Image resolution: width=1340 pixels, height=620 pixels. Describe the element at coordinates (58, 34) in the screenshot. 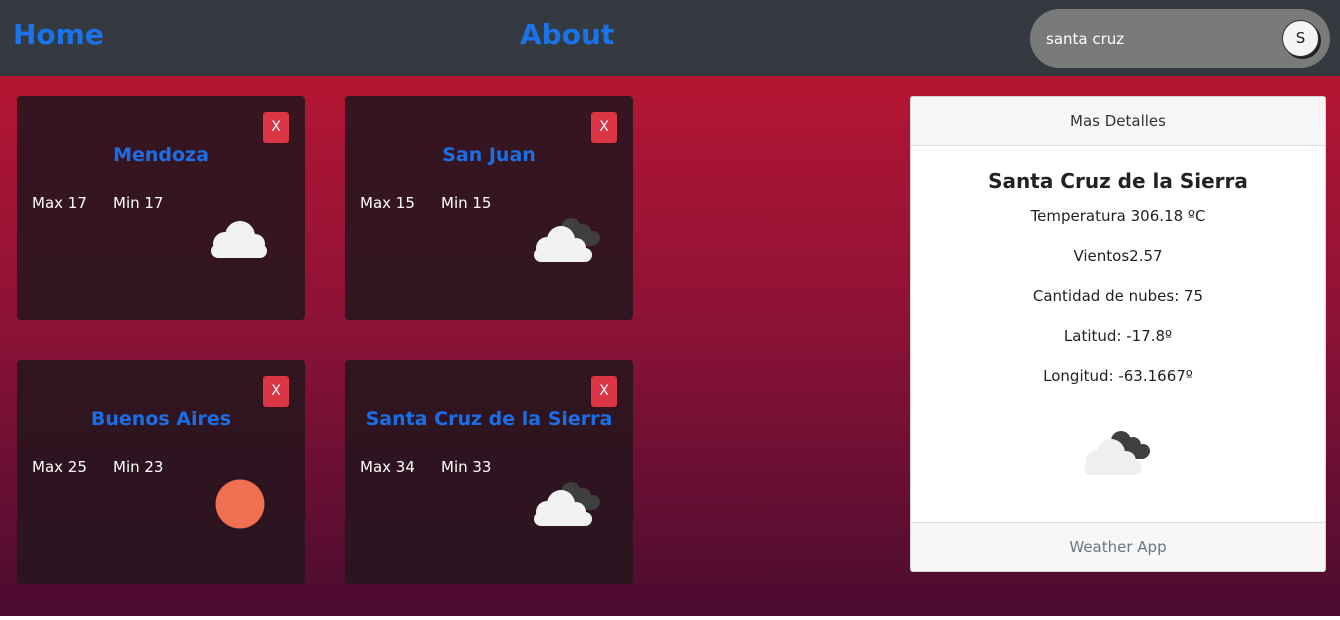

I see `nav-home-link: Home` at that location.